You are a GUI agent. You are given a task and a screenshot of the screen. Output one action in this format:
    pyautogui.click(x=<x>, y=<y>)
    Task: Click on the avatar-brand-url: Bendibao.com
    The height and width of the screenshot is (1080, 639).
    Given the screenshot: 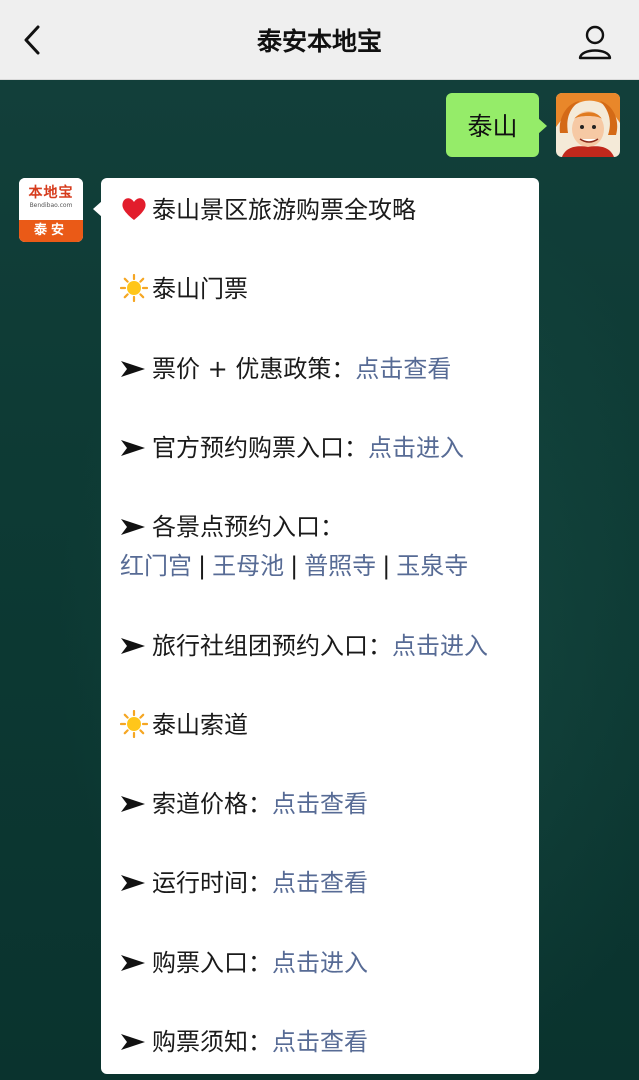 What is the action you would take?
    pyautogui.click(x=51, y=205)
    